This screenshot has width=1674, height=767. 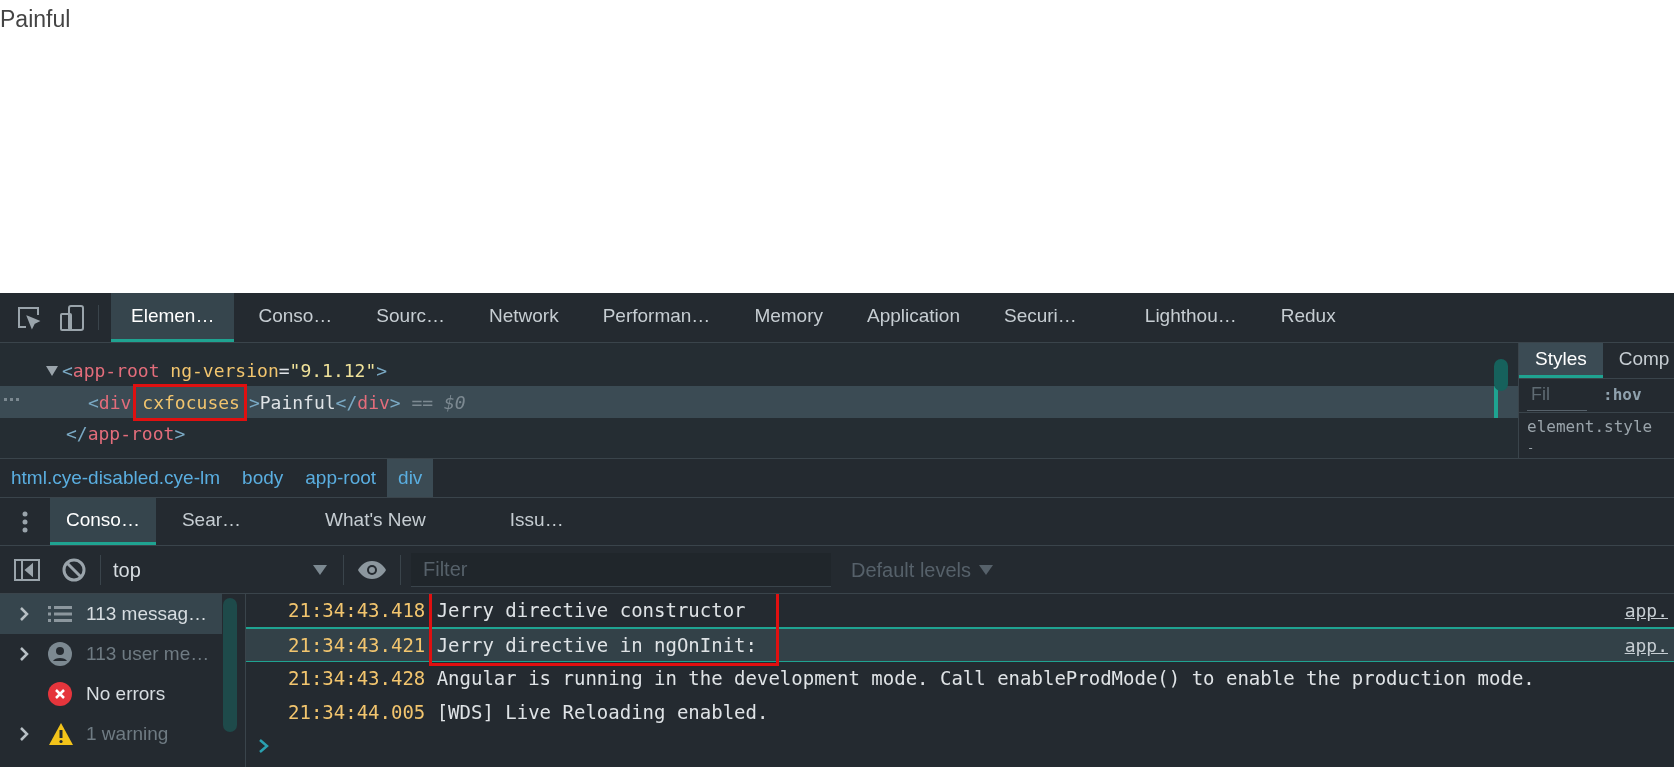 I want to click on code-token: "9.1.12", so click(x=333, y=371).